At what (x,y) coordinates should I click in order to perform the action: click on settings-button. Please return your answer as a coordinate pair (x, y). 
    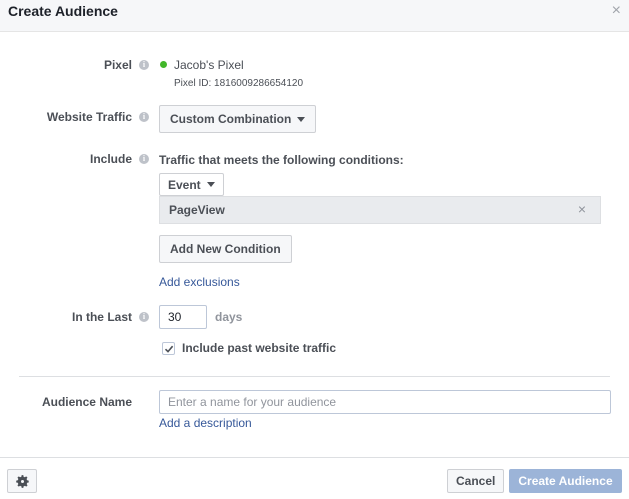
    Looking at the image, I should click on (22, 481).